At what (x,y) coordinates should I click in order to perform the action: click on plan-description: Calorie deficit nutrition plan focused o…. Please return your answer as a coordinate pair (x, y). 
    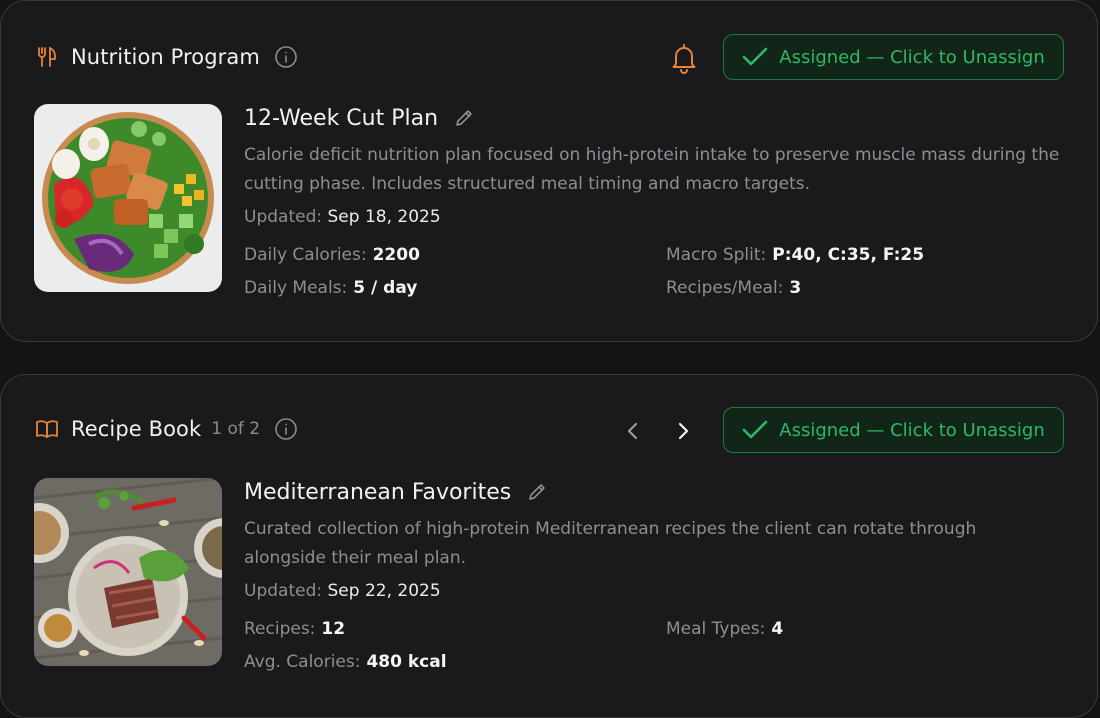
    Looking at the image, I should click on (652, 169).